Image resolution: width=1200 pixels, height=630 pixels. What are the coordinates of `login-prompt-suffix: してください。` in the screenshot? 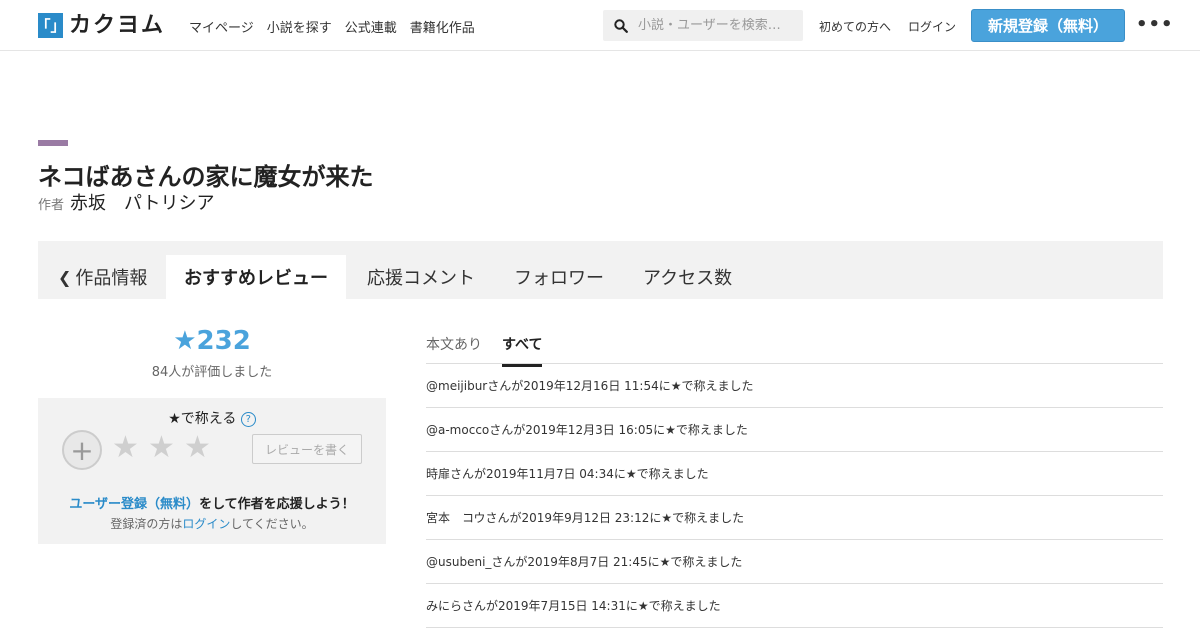 It's located at (272, 524).